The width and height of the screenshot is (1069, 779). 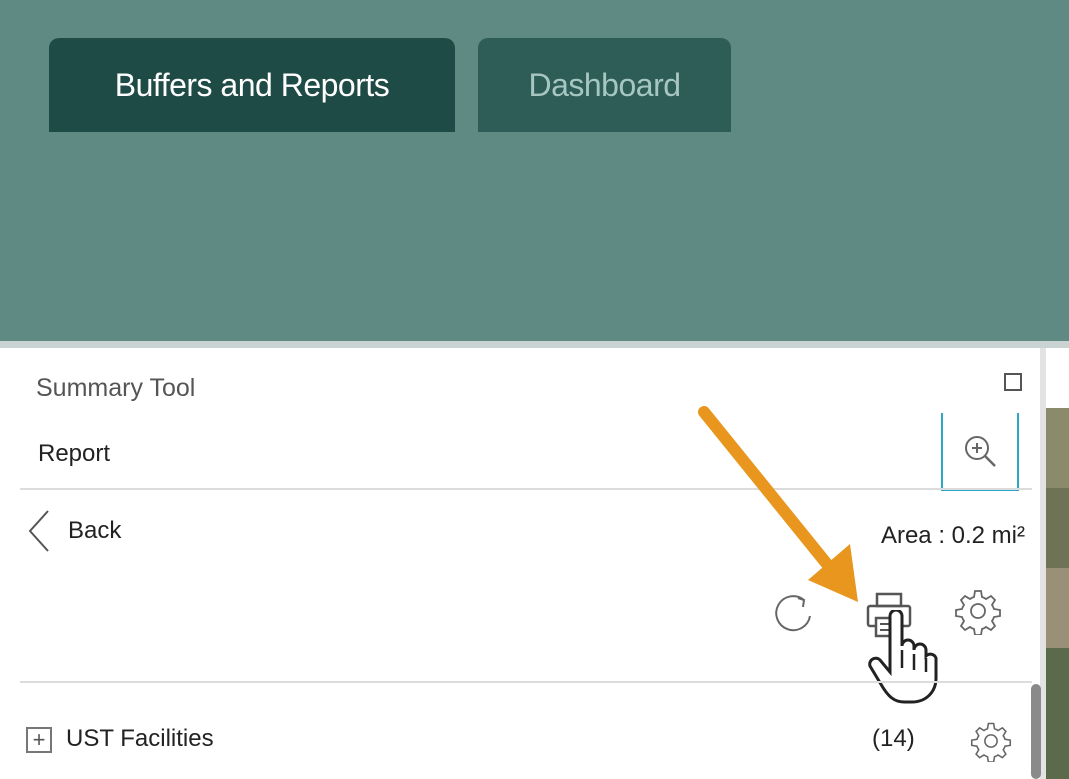 I want to click on area-readout: Area : 0.2 mi², so click(x=952, y=535).